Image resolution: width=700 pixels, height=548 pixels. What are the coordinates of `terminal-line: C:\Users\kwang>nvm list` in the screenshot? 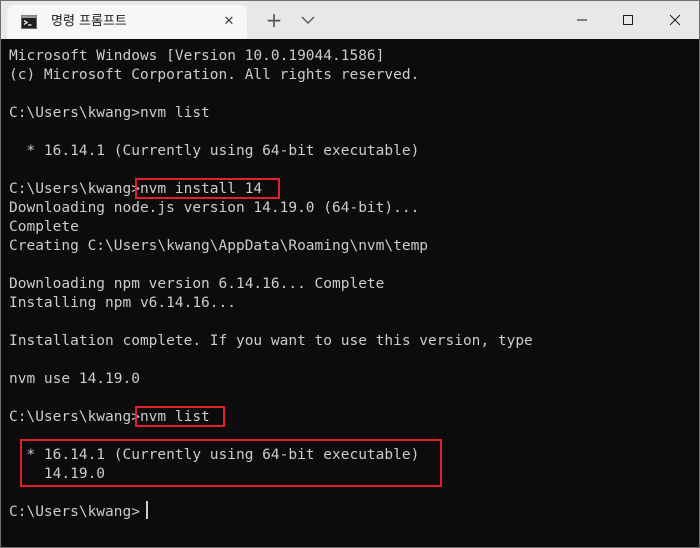 It's located at (109, 113).